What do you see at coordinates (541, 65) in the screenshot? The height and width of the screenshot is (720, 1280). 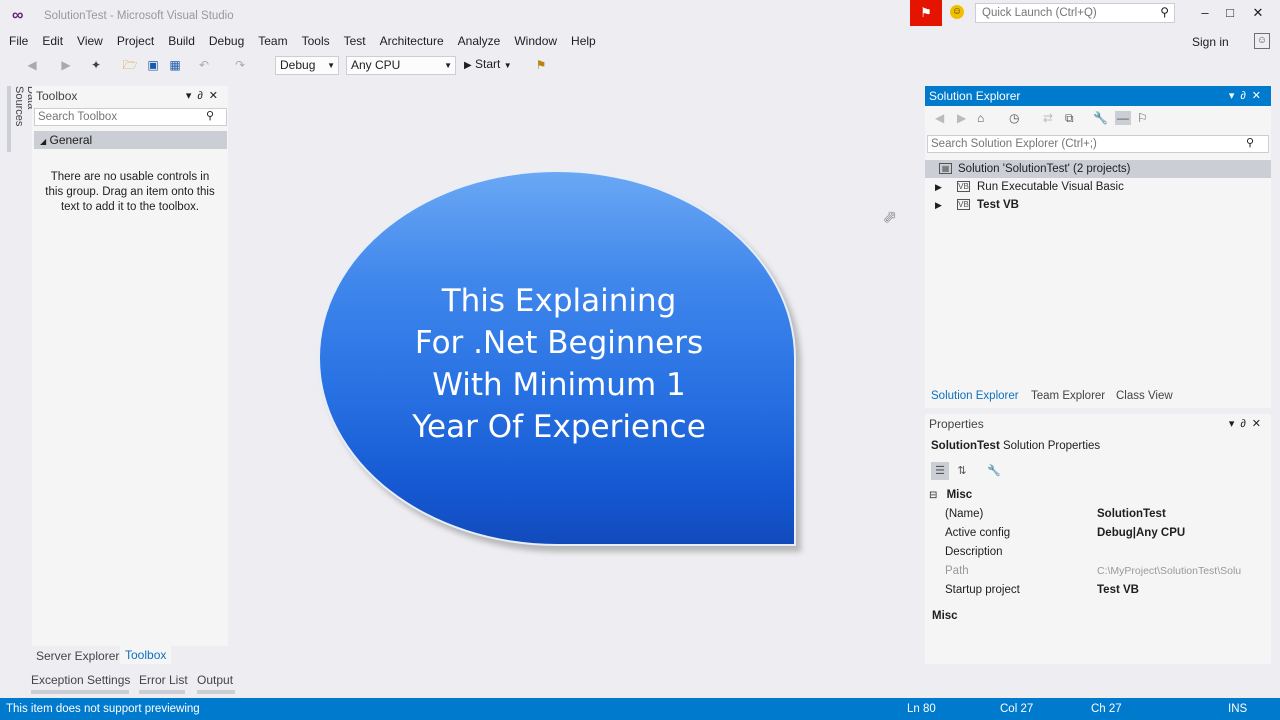 I see `find-in-files-icon: ⚑` at bounding box center [541, 65].